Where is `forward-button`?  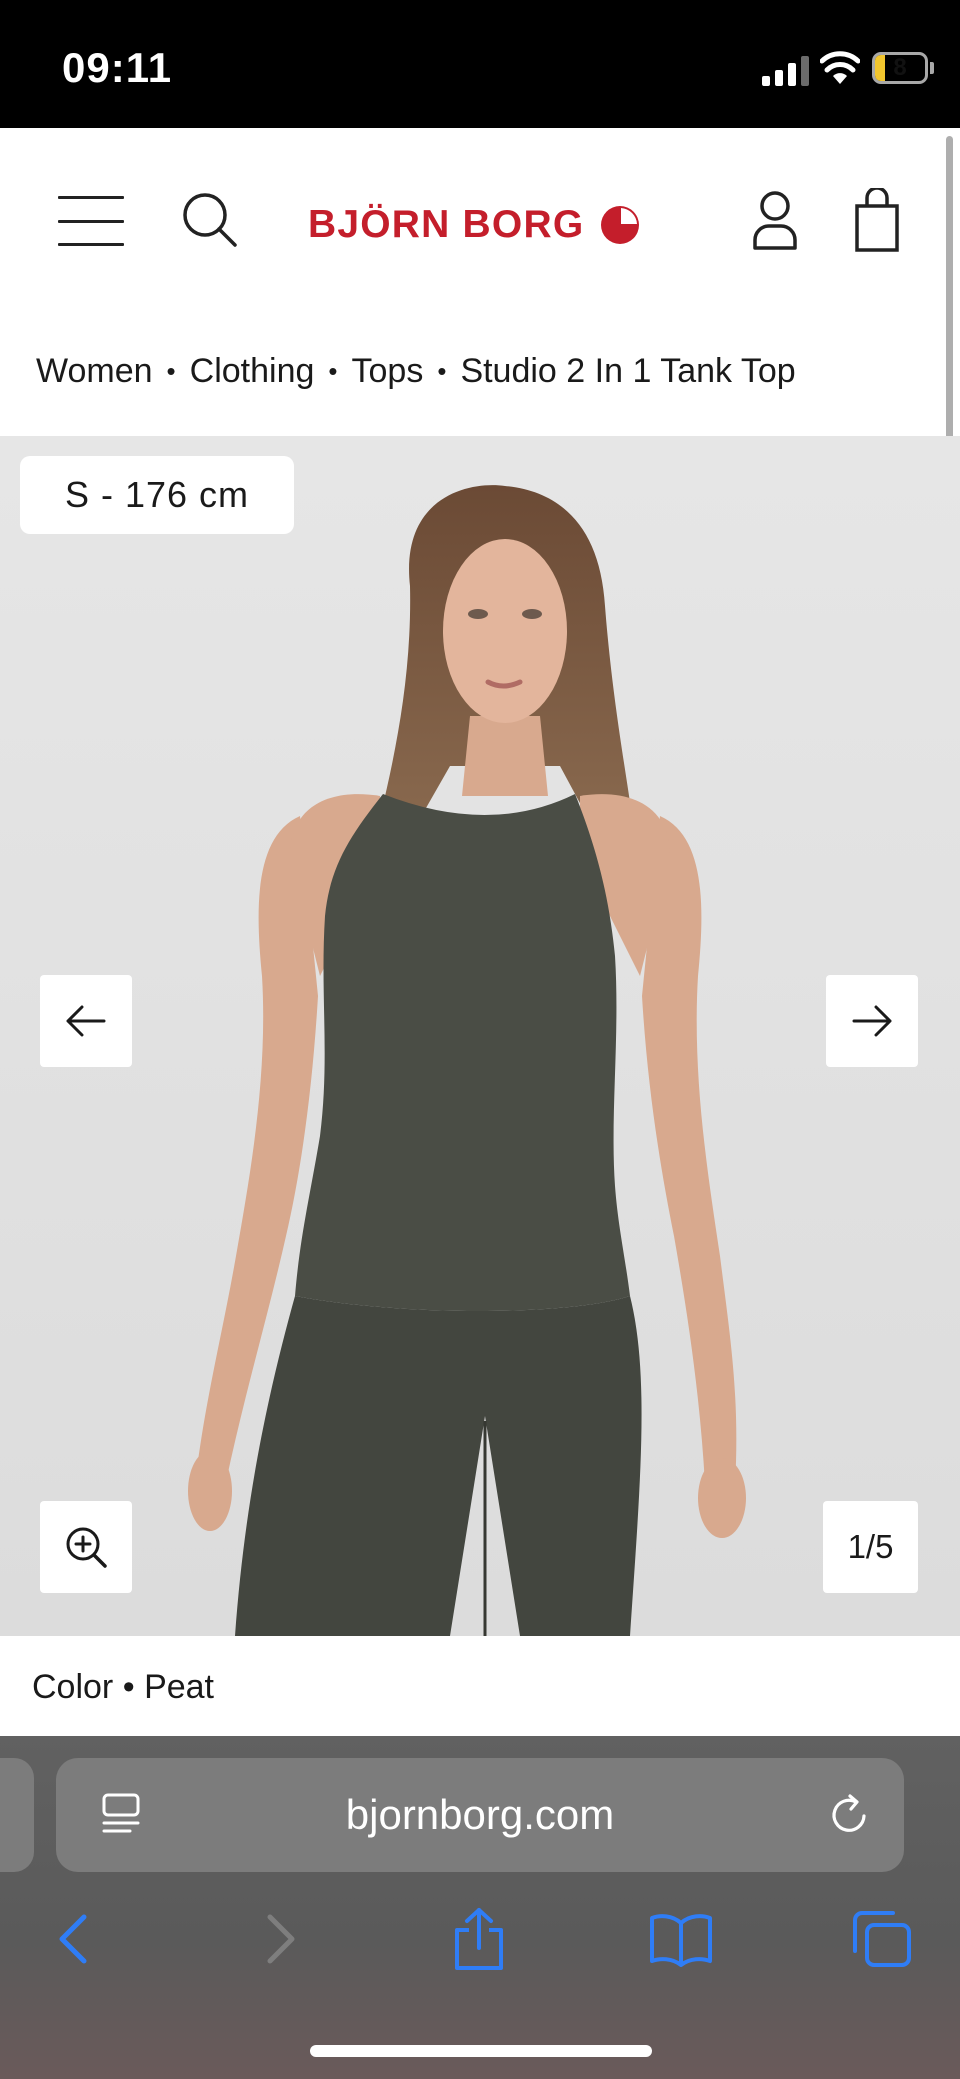
forward-button is located at coordinates (281, 1939).